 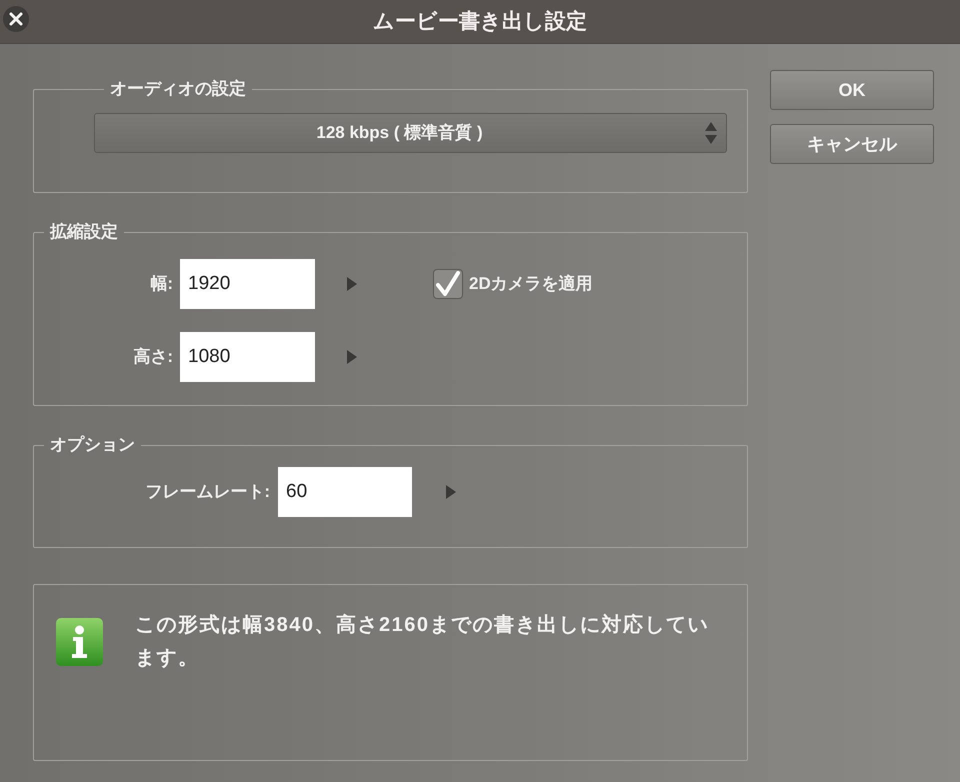 What do you see at coordinates (422, 641) in the screenshot?
I see `info-message: この形式は幅3840、高さ2160までの書き出しに対応しています。` at bounding box center [422, 641].